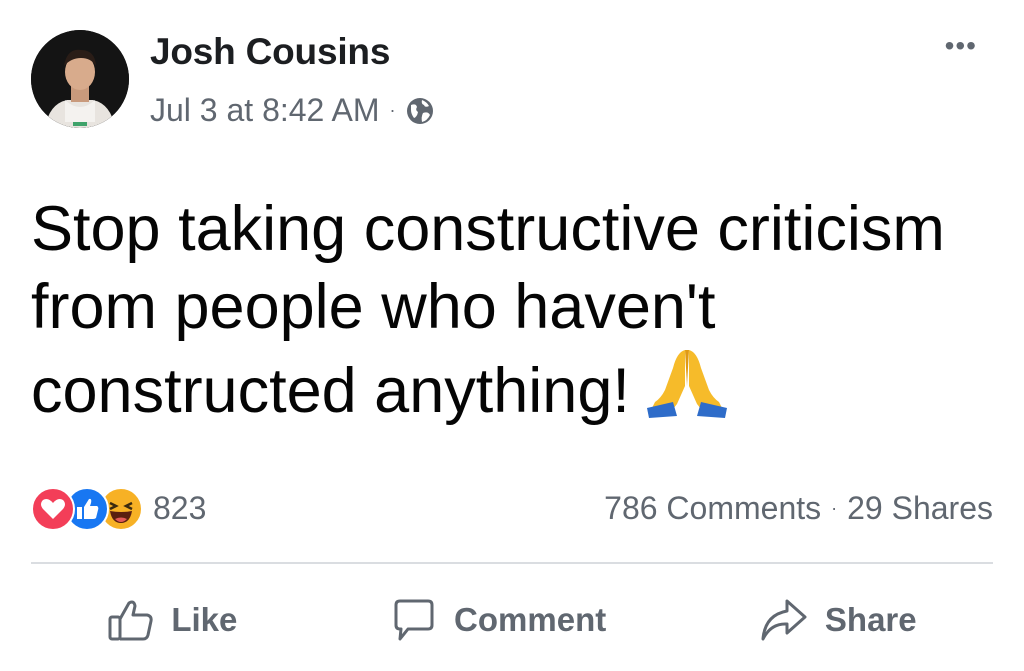 Image resolution: width=1024 pixels, height=671 pixels. I want to click on reaction-icons, so click(90, 509).